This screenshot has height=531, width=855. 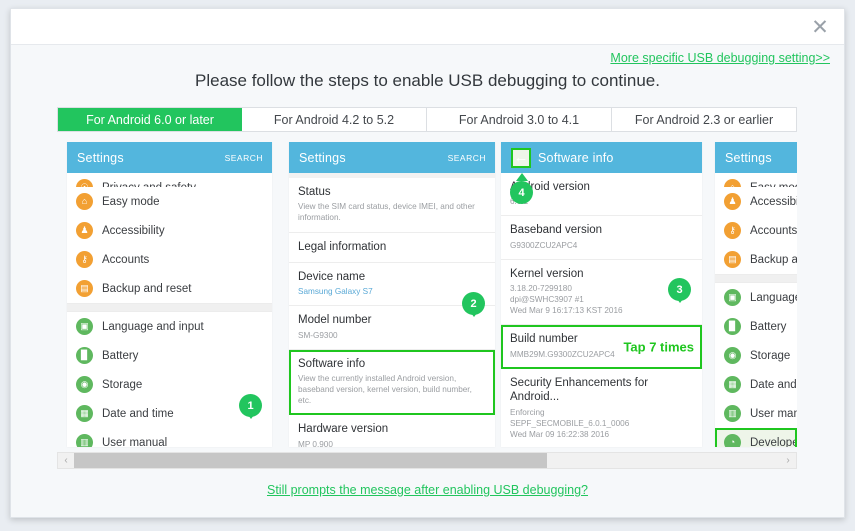 I want to click on scroll-left-icon: ‹, so click(x=66, y=460).